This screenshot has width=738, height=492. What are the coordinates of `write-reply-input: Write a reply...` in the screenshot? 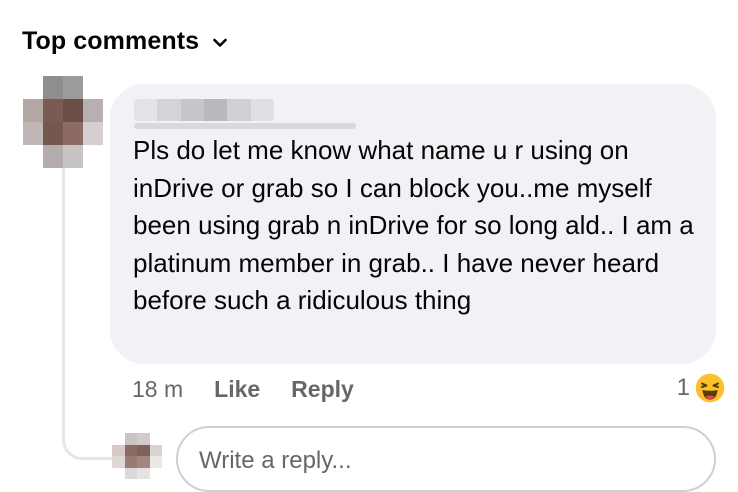 It's located at (446, 459).